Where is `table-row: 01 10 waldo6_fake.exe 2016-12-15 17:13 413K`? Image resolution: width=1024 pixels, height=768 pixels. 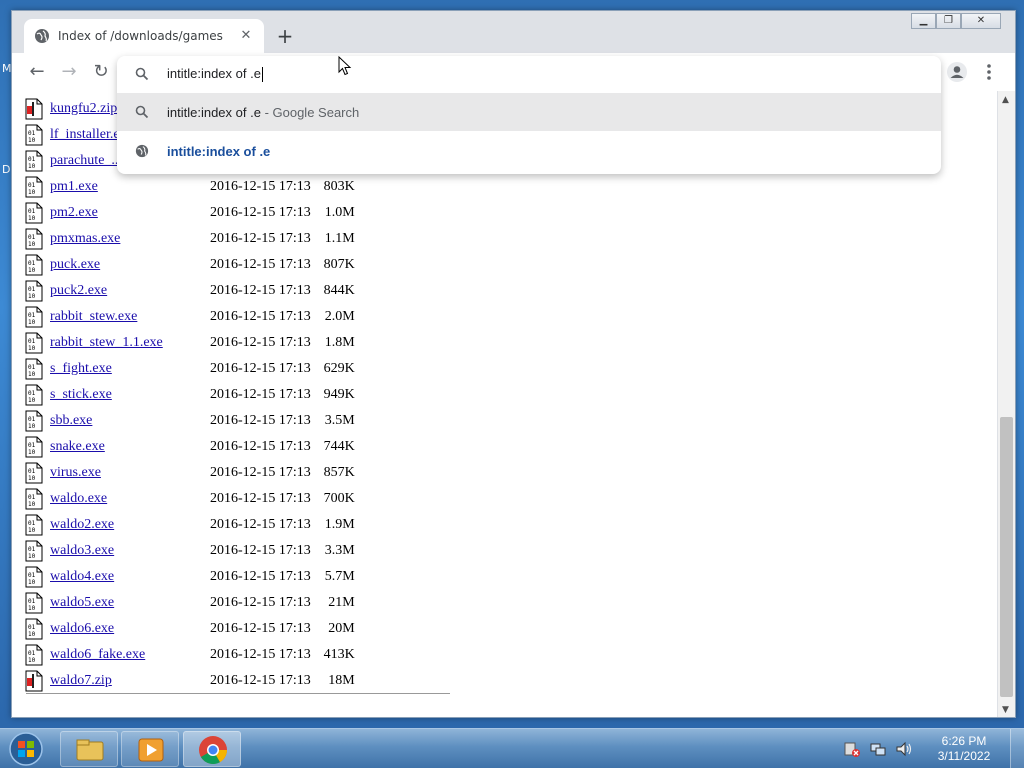 table-row: 01 10 waldo6_fake.exe 2016-12-15 17:13 413K is located at coordinates (189, 655).